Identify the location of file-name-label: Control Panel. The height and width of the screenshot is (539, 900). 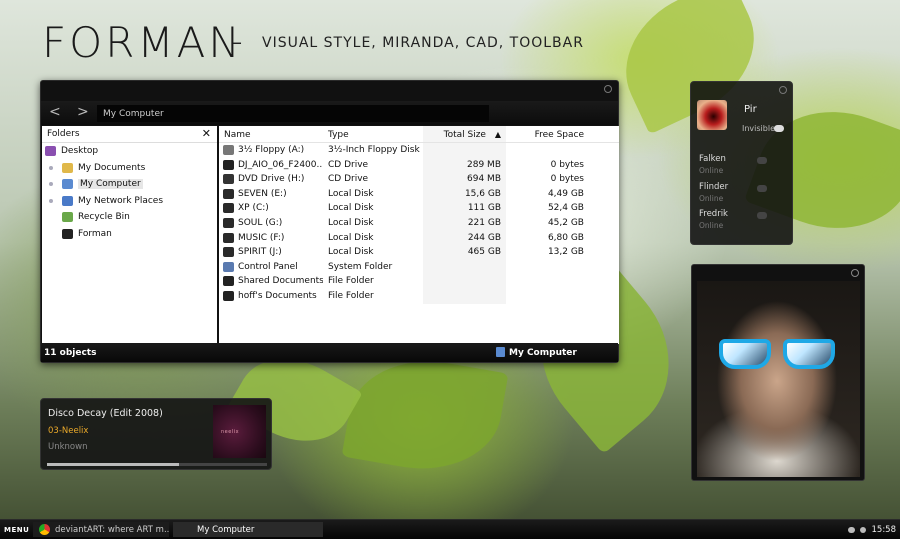
(268, 266).